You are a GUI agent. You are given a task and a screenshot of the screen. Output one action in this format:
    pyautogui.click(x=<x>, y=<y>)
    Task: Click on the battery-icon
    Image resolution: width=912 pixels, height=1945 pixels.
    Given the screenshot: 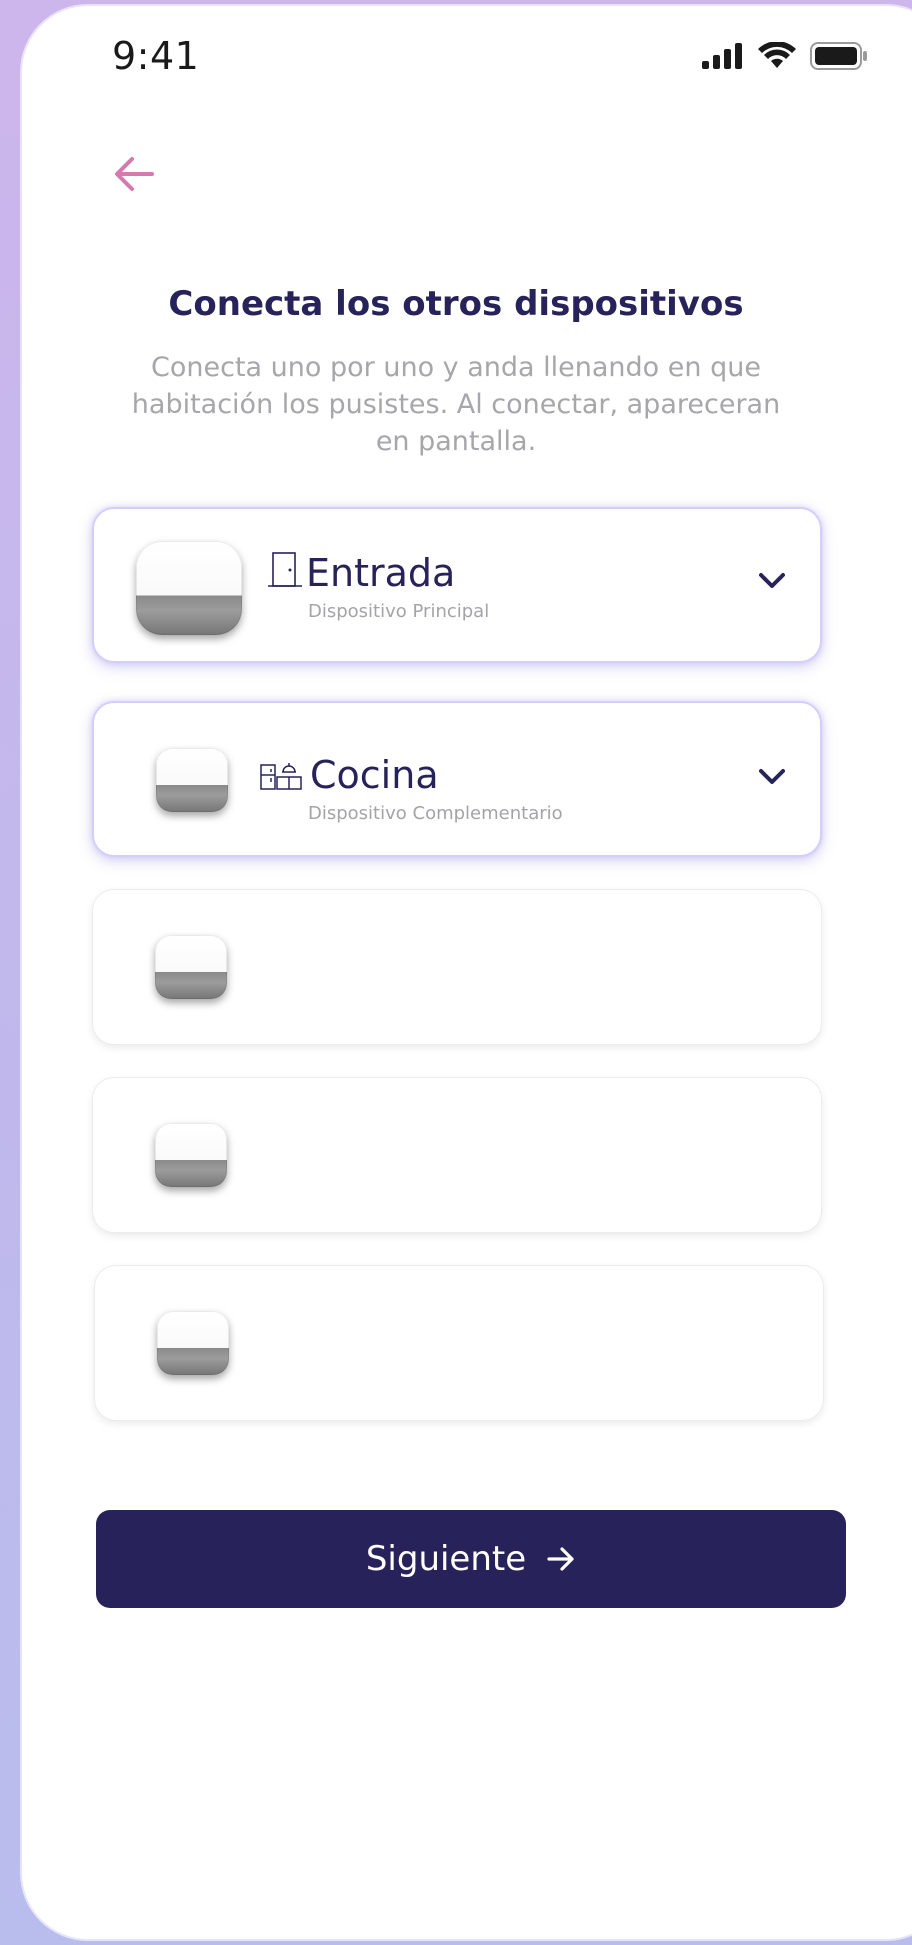 What is the action you would take?
    pyautogui.click(x=838, y=56)
    